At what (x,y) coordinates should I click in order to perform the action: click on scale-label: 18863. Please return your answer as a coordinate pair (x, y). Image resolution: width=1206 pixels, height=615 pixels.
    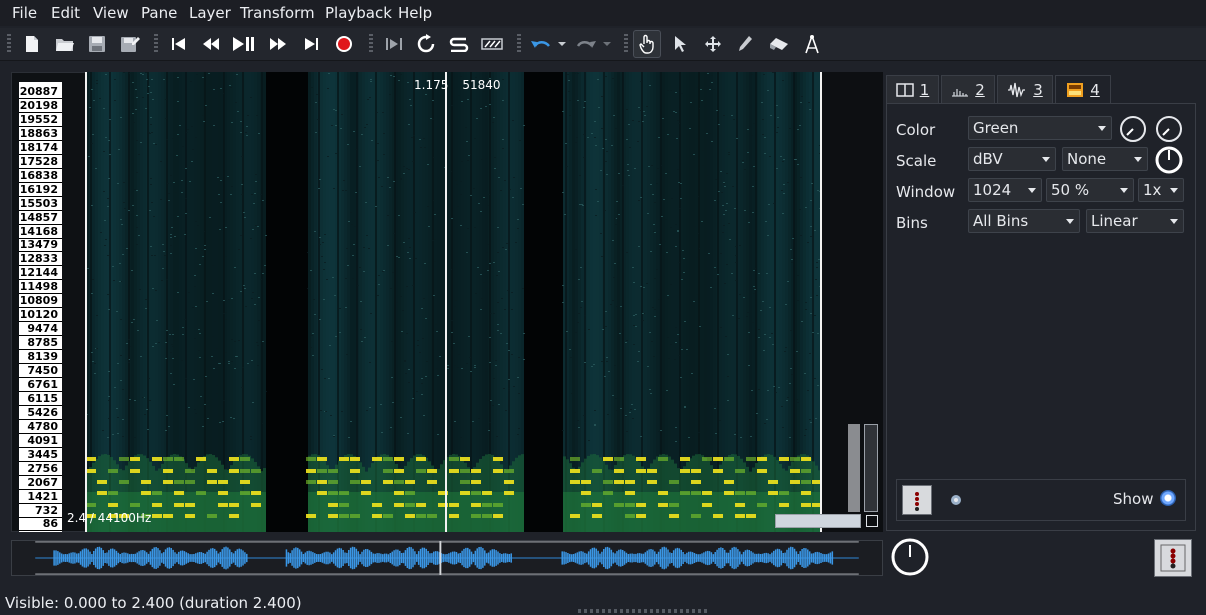
    Looking at the image, I should click on (38, 133).